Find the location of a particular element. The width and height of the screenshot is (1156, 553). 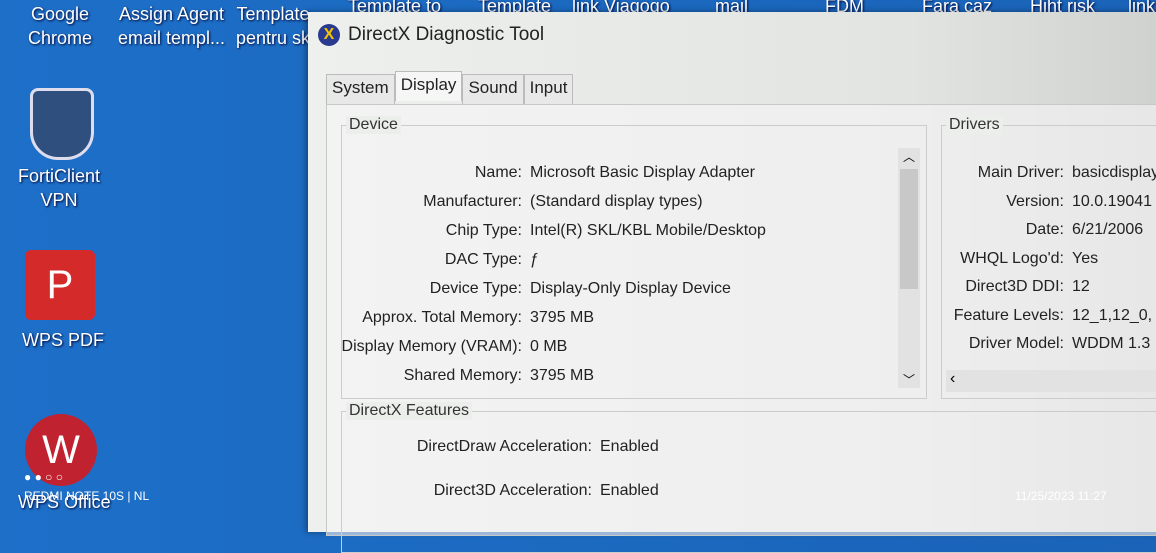

info-key: Display Memory (VRAM): is located at coordinates (431, 346).